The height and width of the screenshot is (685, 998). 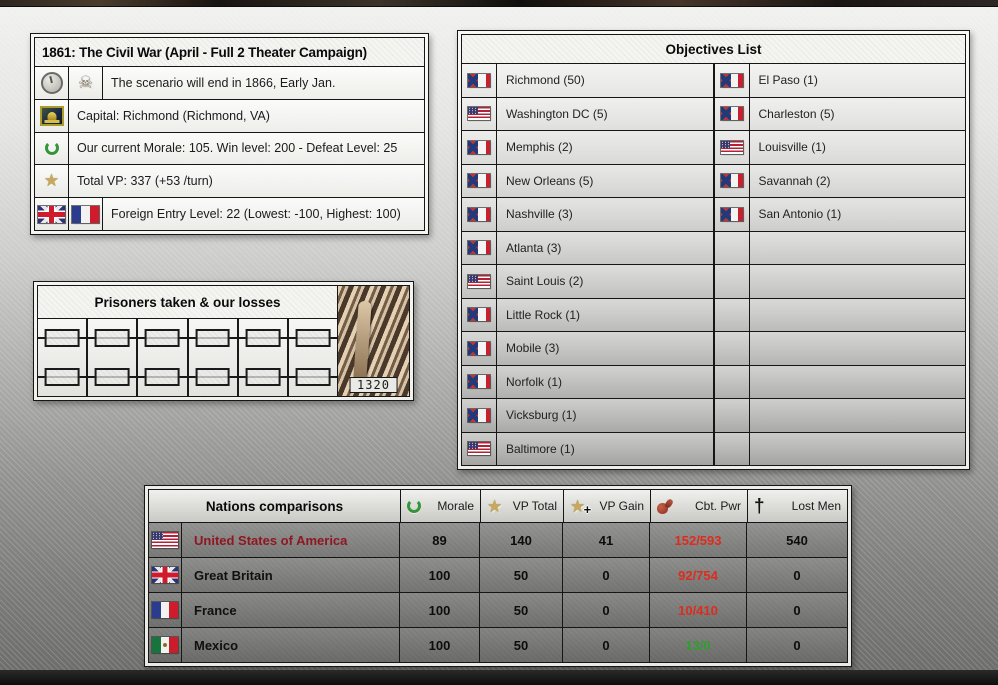 What do you see at coordinates (499, 3) in the screenshot?
I see `top-photo-strip` at bounding box center [499, 3].